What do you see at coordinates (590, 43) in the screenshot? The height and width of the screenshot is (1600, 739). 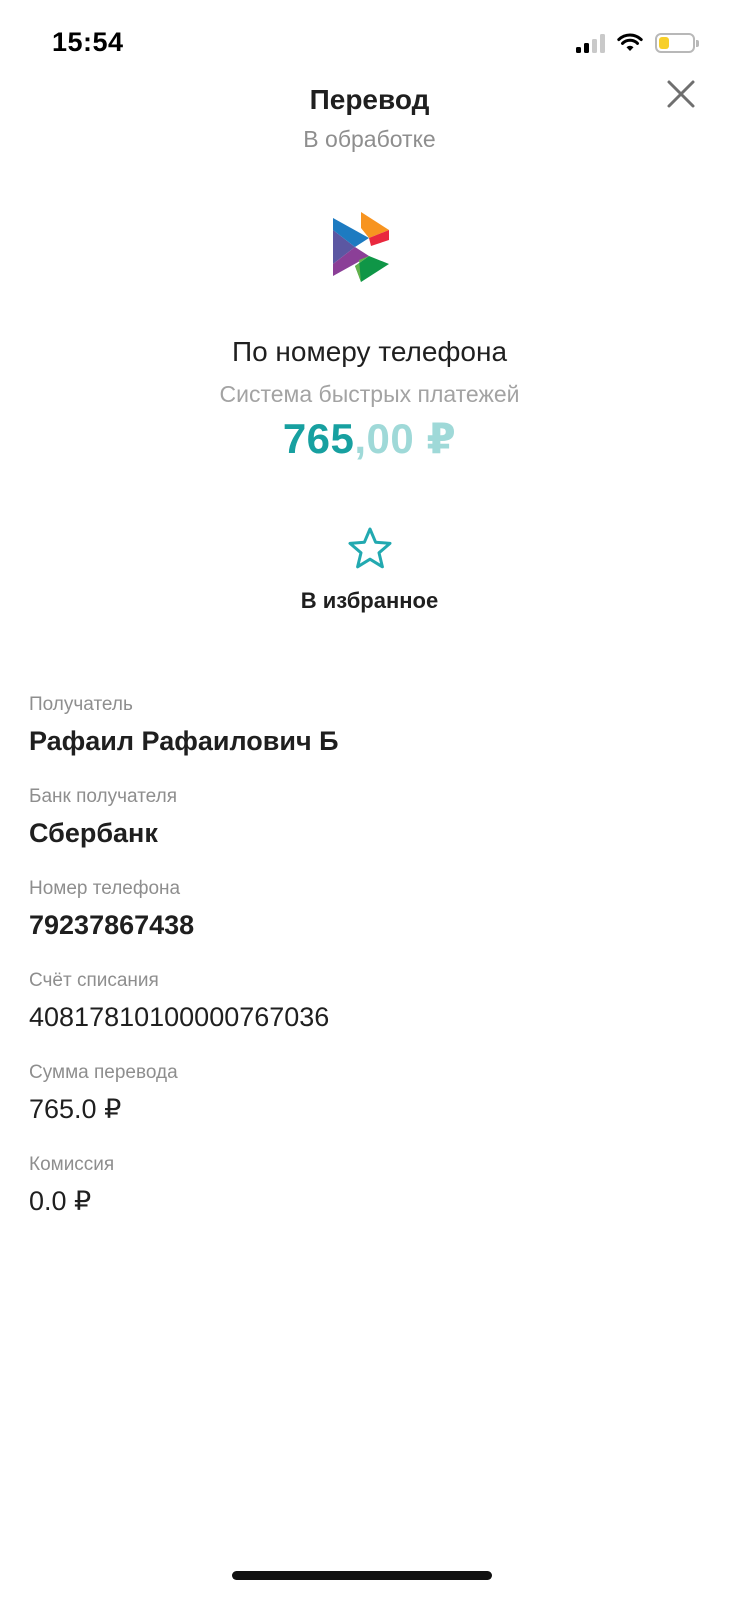 I see `signal-icon` at bounding box center [590, 43].